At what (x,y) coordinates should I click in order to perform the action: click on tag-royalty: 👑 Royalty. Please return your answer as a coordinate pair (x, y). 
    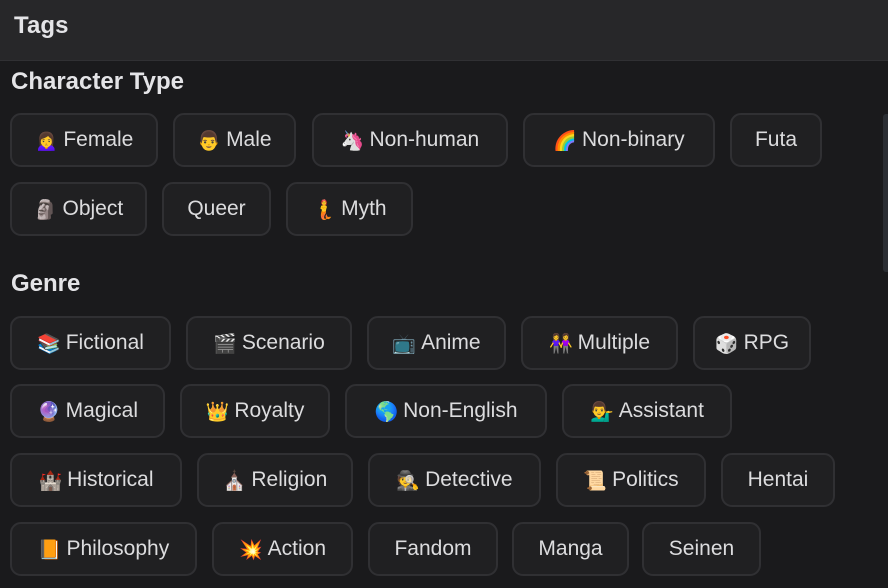
    Looking at the image, I should click on (255, 411).